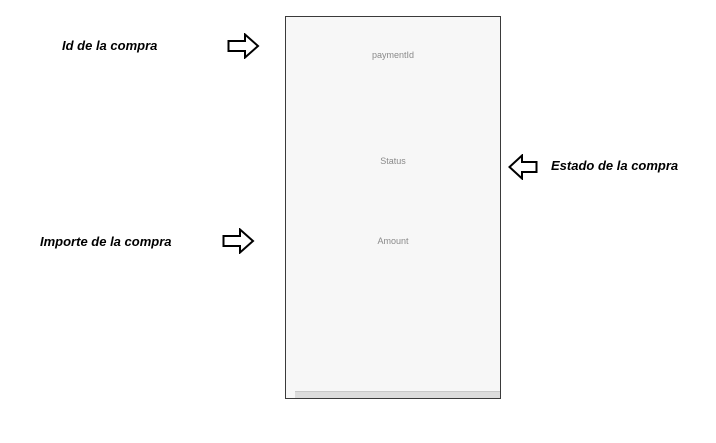  I want to click on arrow-left-outline-icon, so click(523, 167).